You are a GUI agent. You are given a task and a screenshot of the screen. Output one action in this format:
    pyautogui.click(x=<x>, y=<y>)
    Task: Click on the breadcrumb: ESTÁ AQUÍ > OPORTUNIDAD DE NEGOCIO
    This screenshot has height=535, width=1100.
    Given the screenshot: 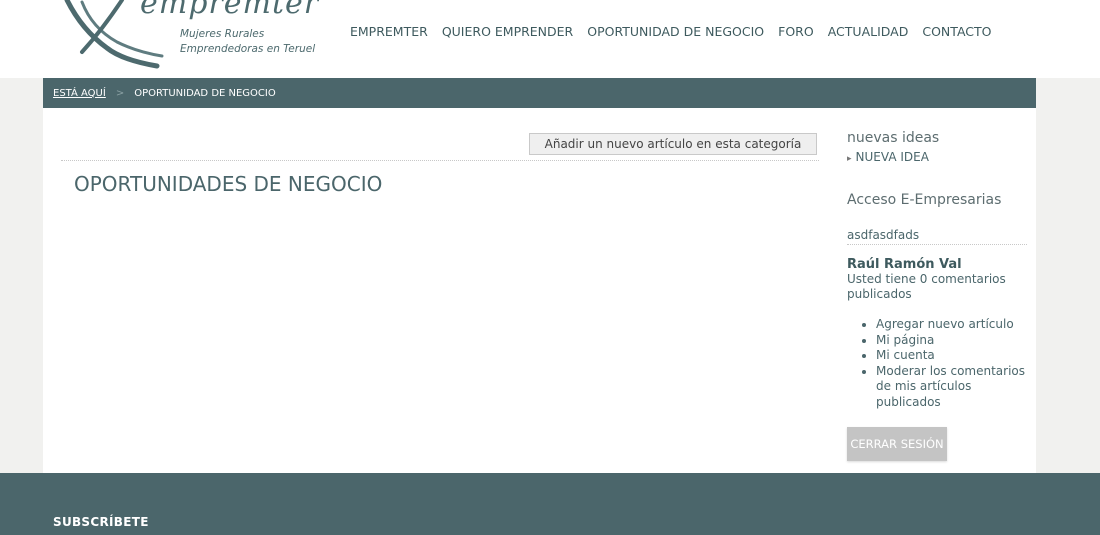 What is the action you would take?
    pyautogui.click(x=539, y=93)
    